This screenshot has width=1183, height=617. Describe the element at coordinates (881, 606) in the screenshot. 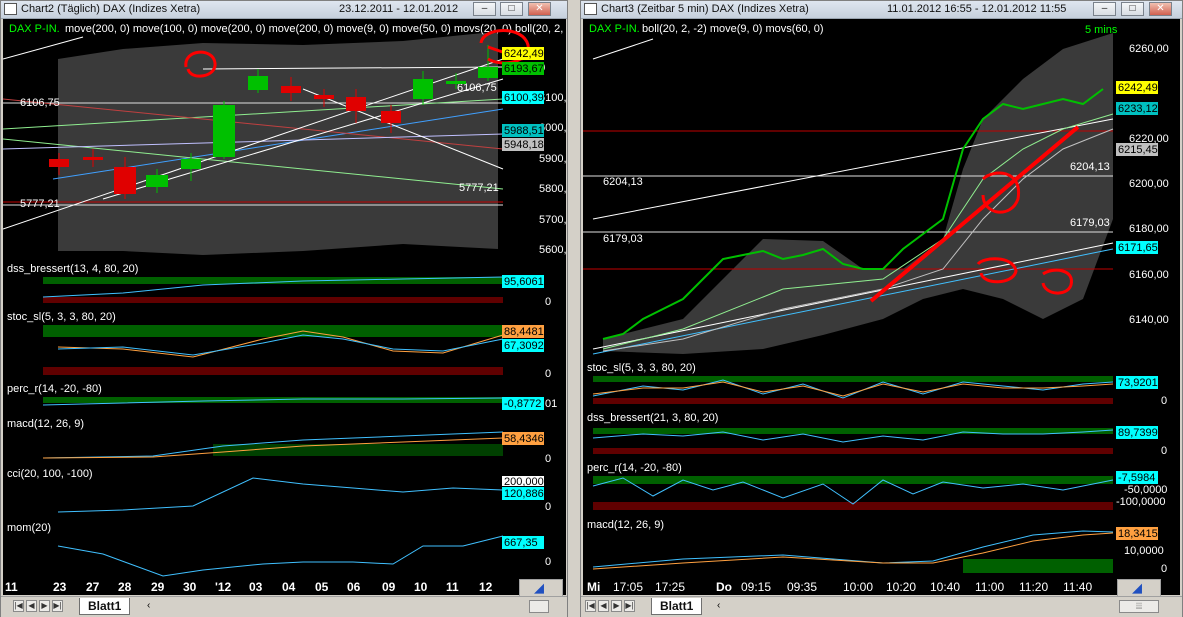

I see `sheet-bar: |◀ ◀ ▶ ▶| Blatt1 ‹ ⦙⦙⦙` at that location.